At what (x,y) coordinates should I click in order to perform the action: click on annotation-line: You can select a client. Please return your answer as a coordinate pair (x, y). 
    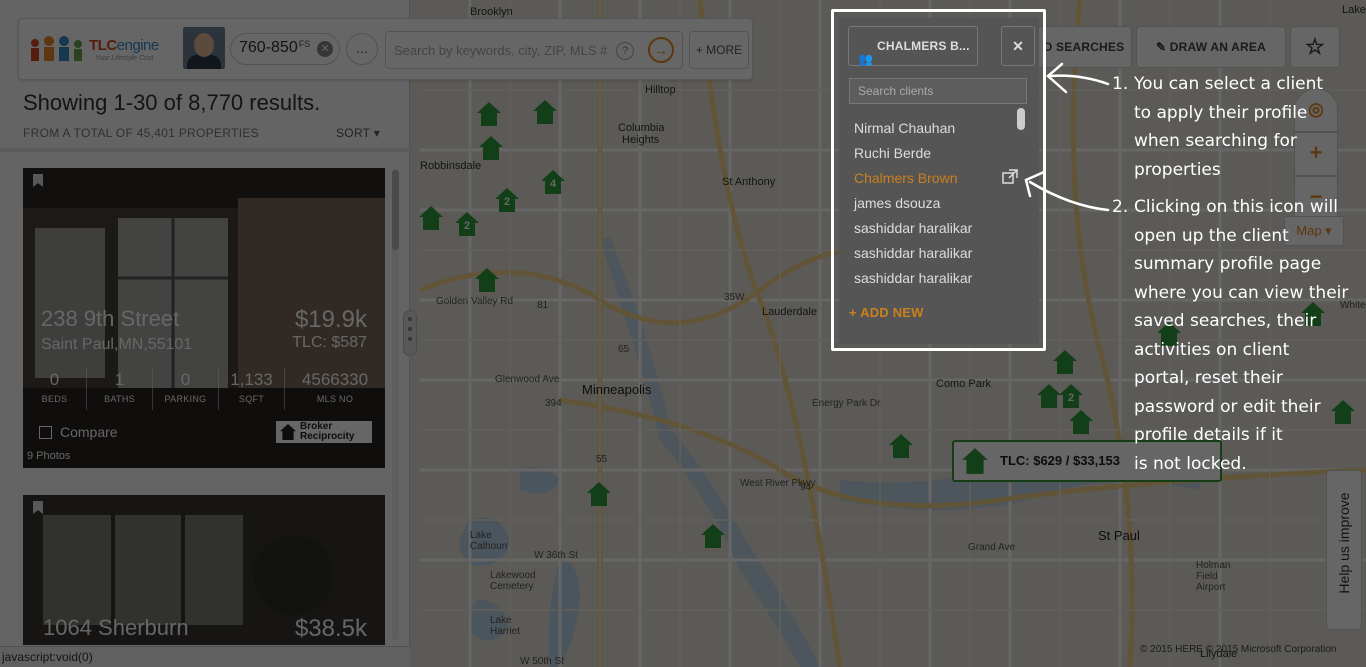
    Looking at the image, I should click on (1229, 84).